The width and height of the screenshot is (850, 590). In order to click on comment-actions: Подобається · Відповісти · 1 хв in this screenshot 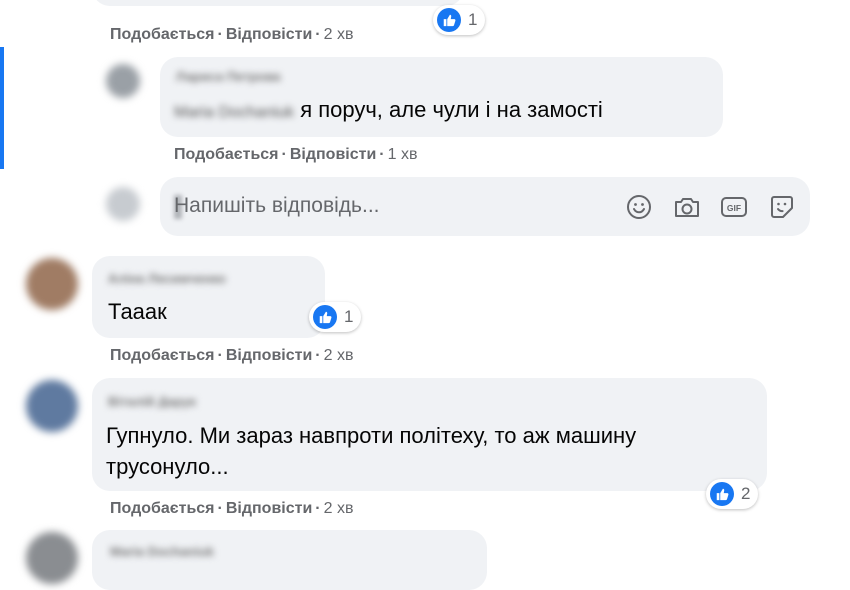, I will do `click(296, 154)`.